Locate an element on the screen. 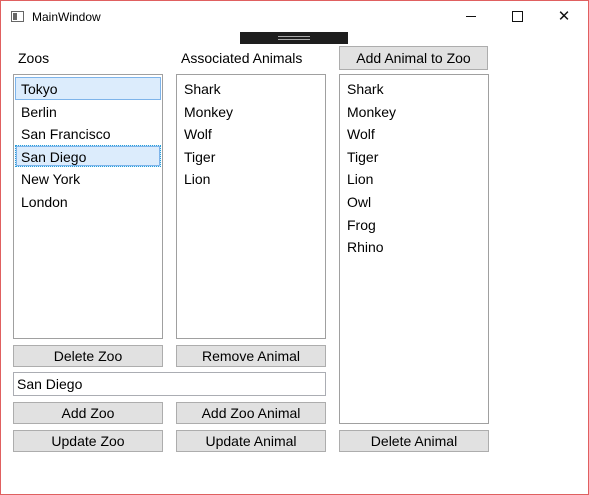 This screenshot has height=495, width=589. zoos-label: Zoos is located at coordinates (34, 58).